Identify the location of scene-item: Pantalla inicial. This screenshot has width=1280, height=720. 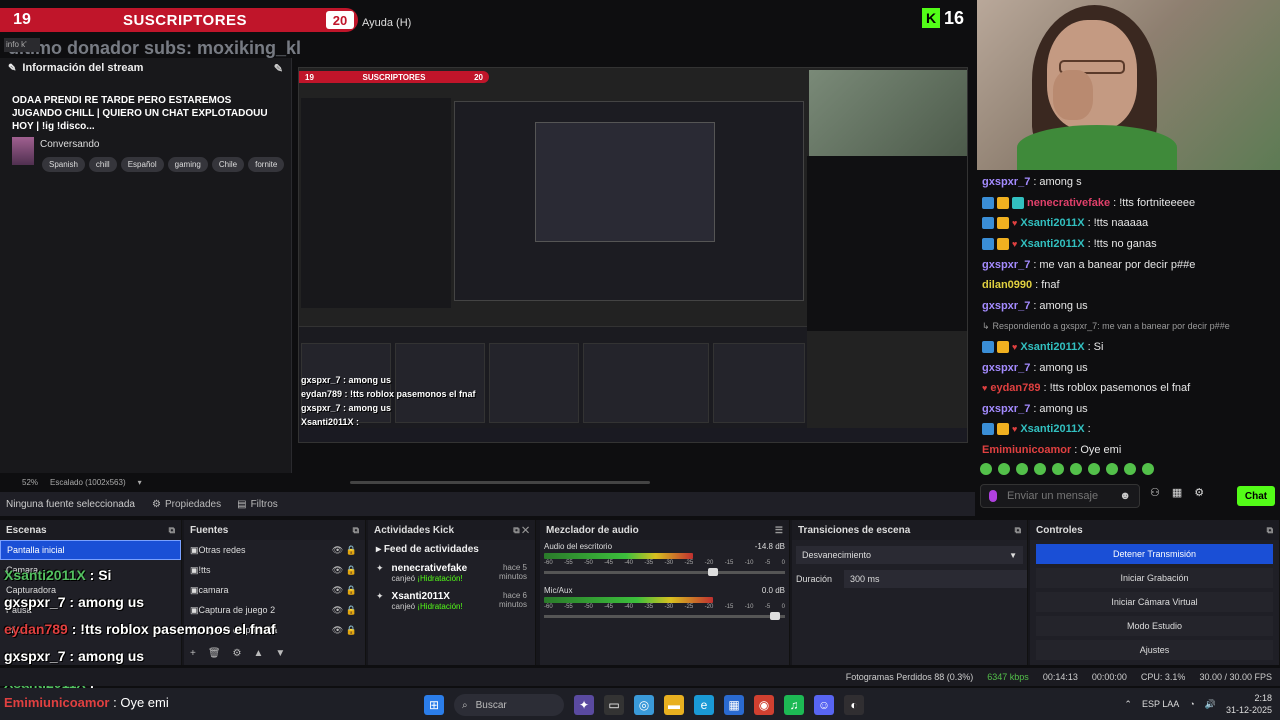
(90, 550).